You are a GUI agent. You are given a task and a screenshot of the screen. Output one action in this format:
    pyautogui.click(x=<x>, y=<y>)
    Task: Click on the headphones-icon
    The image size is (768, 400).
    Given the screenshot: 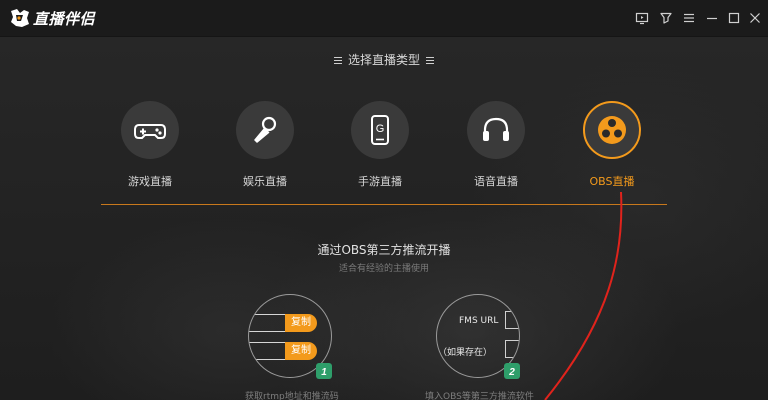 What is the action you would take?
    pyautogui.click(x=496, y=129)
    